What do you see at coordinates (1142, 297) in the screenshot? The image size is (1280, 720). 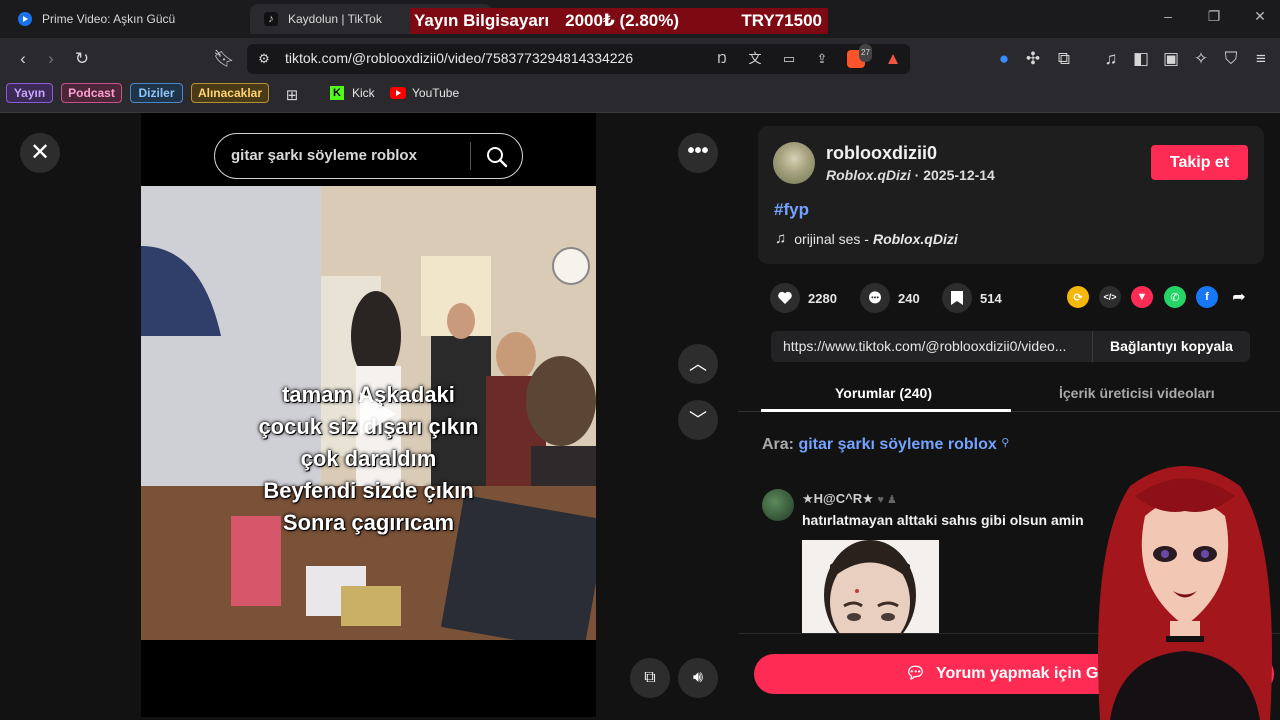 I see `send-icon: ▼` at bounding box center [1142, 297].